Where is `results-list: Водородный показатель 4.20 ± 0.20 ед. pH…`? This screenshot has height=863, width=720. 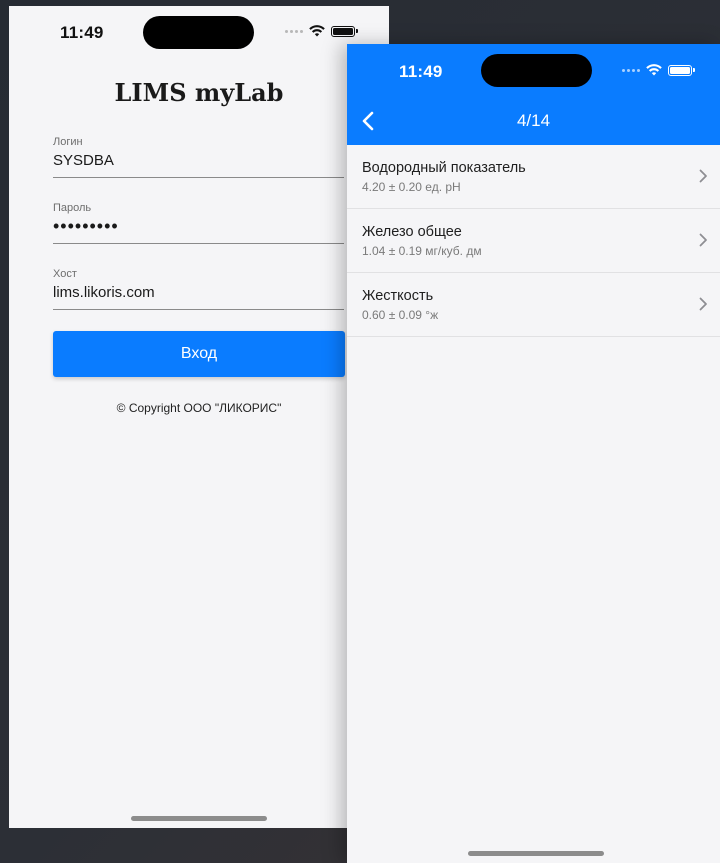
results-list: Водородный показатель 4.20 ± 0.20 ед. pH… is located at coordinates (533, 241).